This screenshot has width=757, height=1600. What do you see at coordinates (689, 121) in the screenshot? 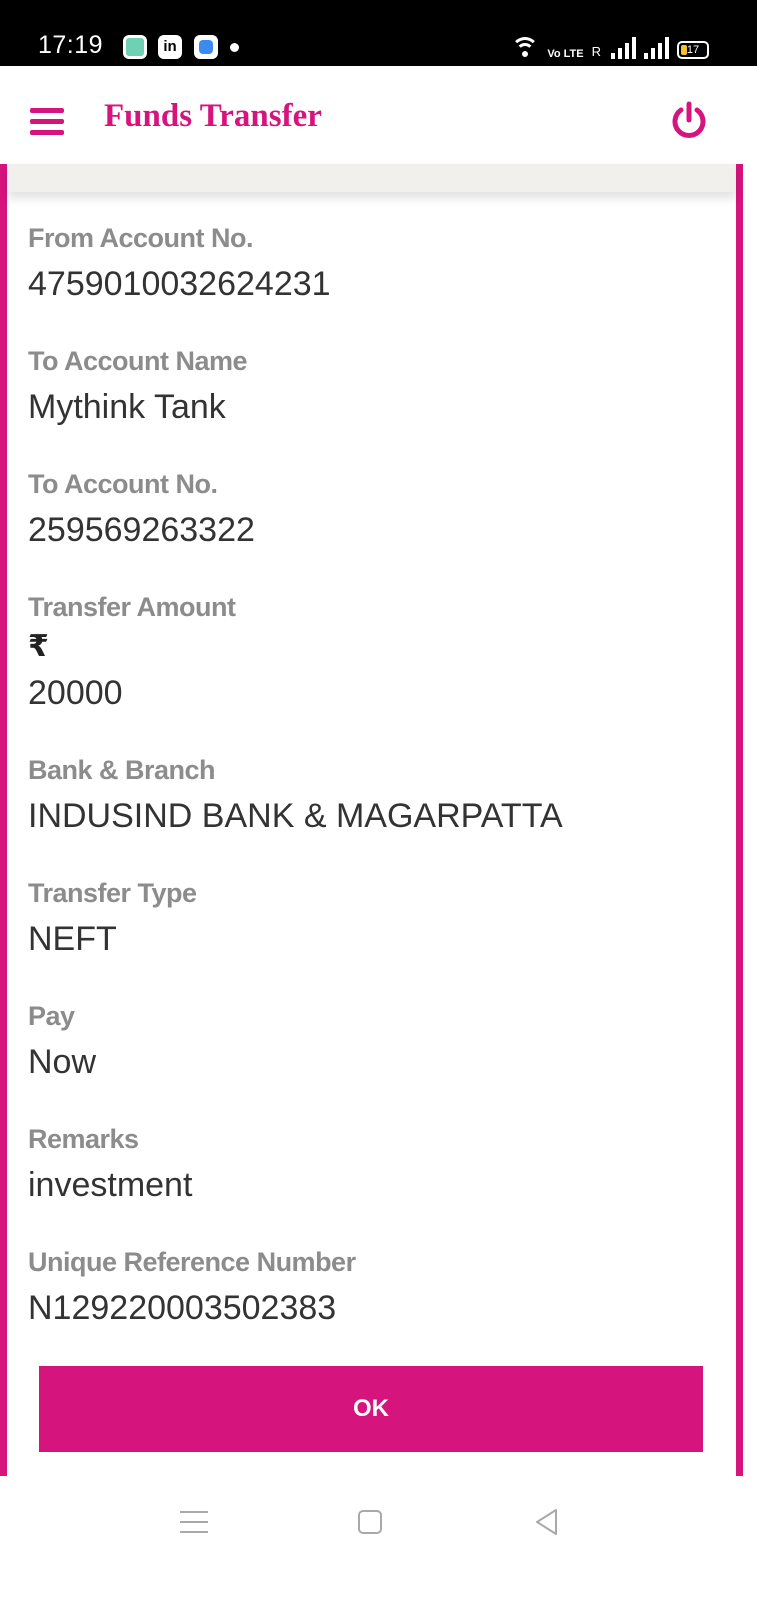
I see `power-logout-icon` at bounding box center [689, 121].